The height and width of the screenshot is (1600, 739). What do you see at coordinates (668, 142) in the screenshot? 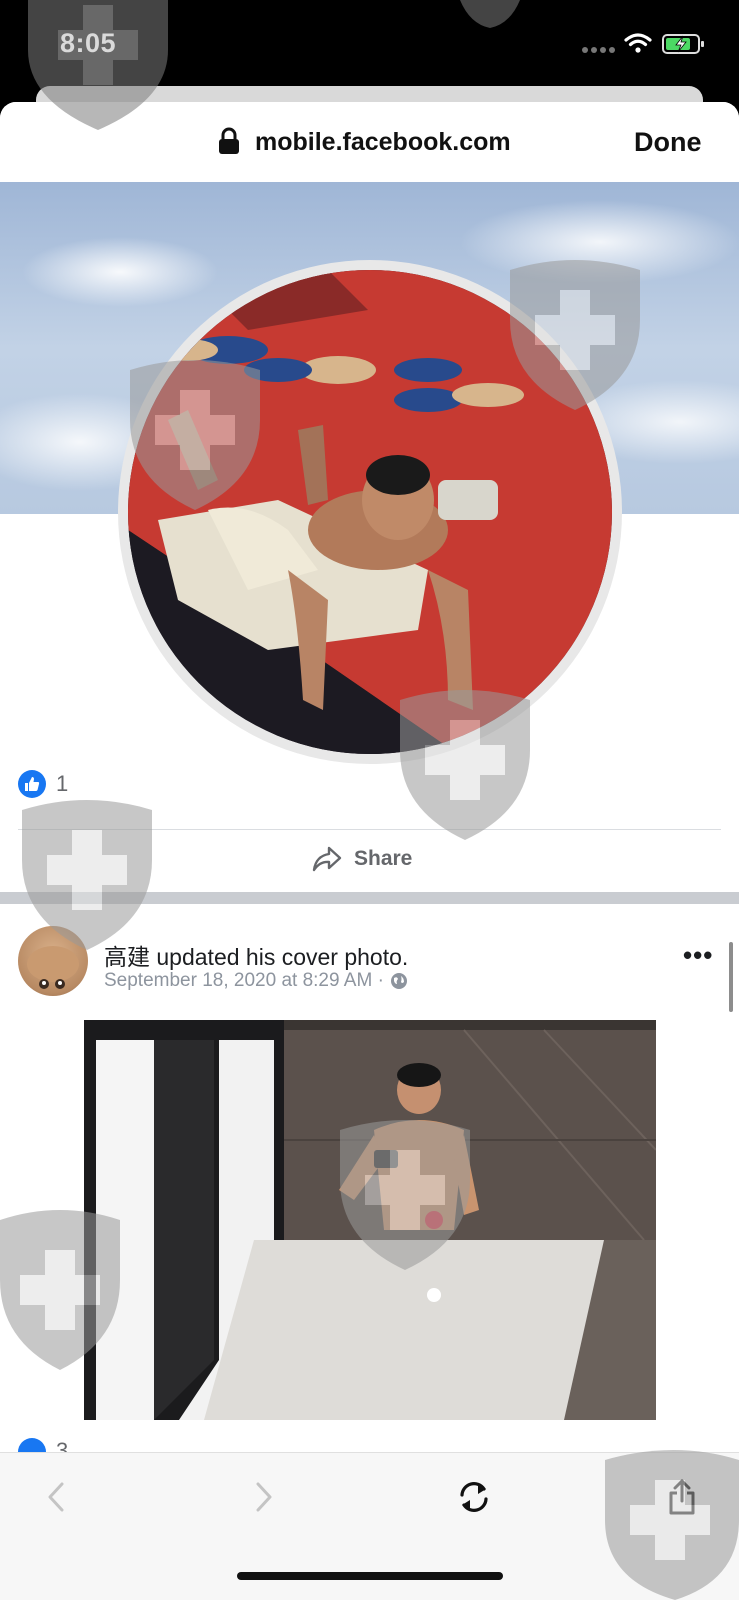
I see `done-button: Done` at bounding box center [668, 142].